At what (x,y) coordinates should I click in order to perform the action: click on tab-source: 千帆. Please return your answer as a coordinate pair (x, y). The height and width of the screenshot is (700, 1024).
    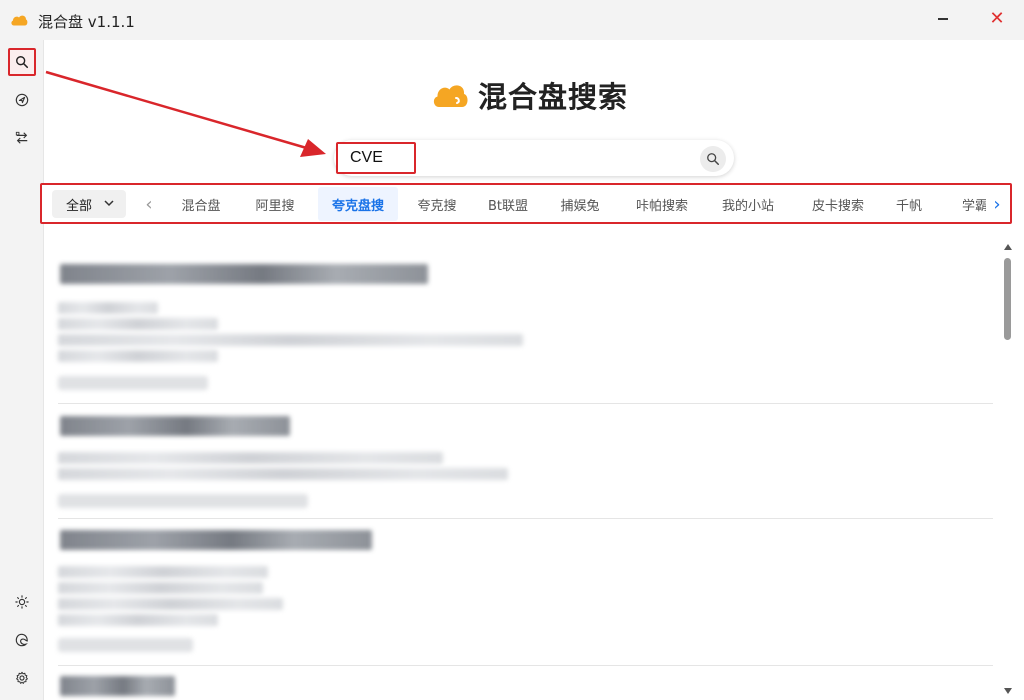
    Looking at the image, I should click on (909, 204).